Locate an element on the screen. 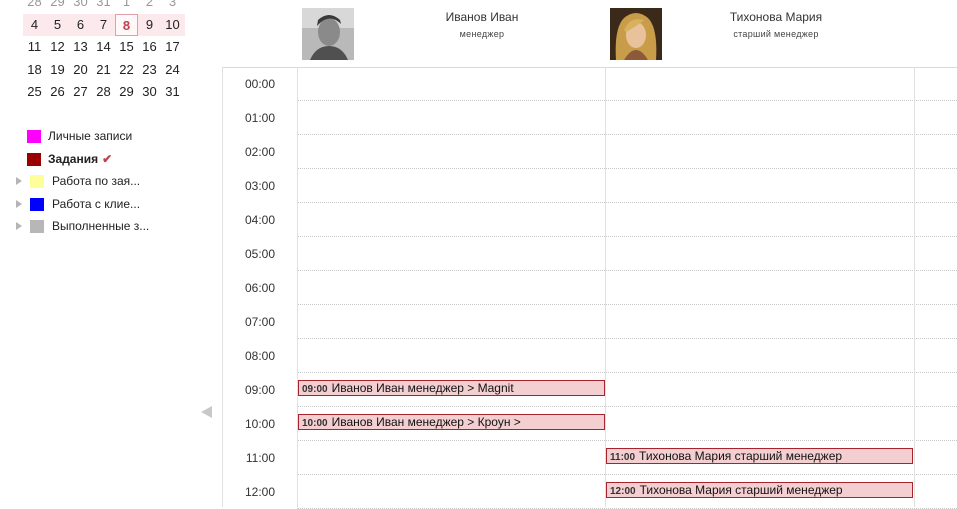 The image size is (957, 509). calendar-day: 14 is located at coordinates (103, 47).